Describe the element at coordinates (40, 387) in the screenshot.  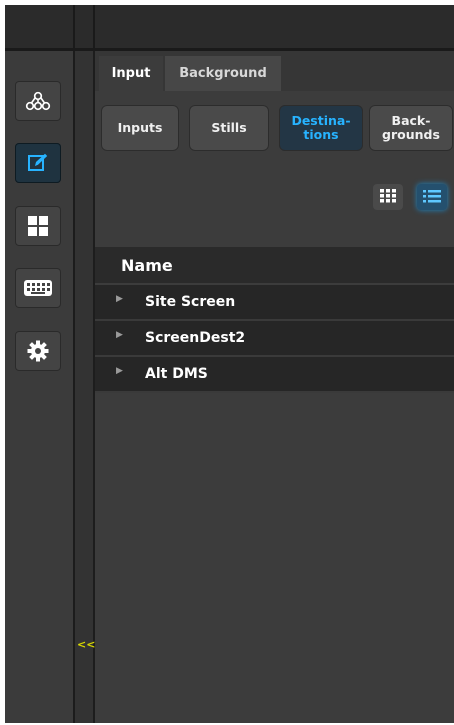
I see `sidebar` at that location.